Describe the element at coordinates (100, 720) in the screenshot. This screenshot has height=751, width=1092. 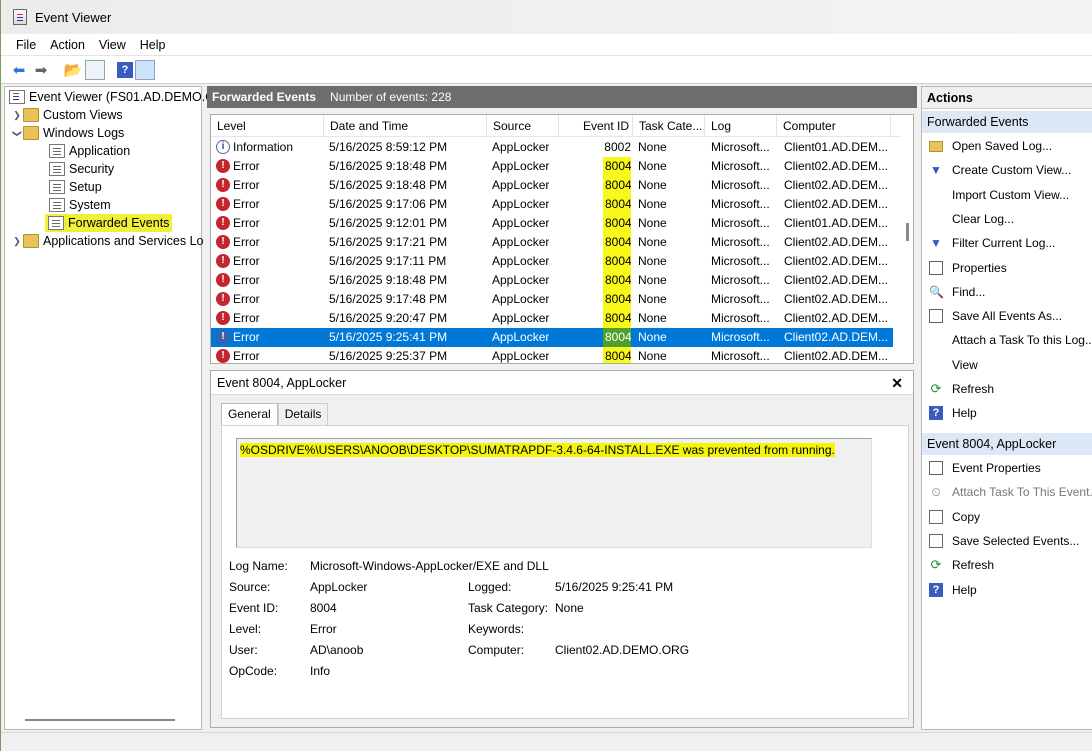
I see `tree-scrollbar` at that location.